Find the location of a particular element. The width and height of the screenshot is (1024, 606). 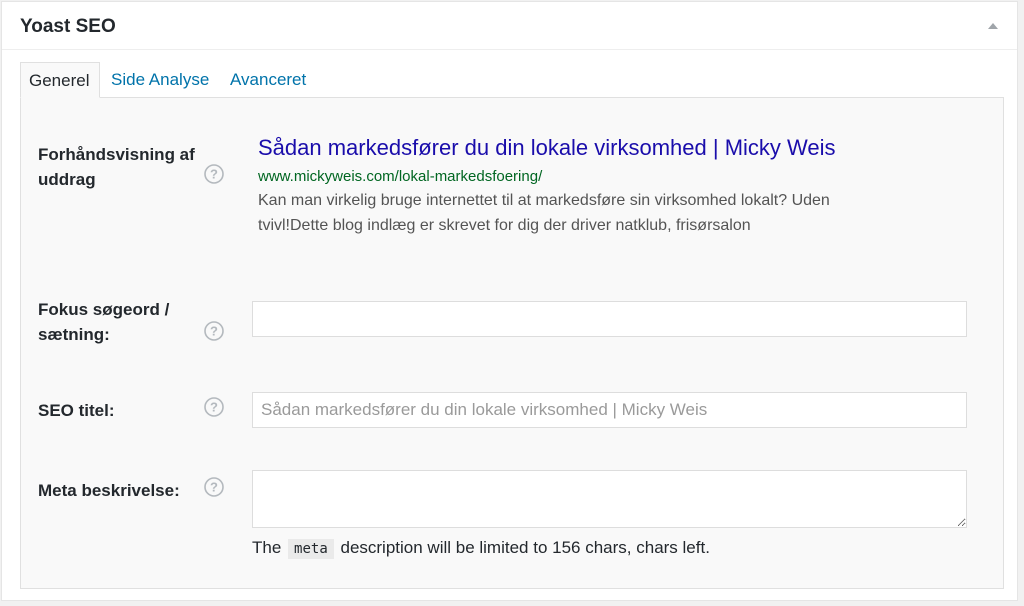

focus-keyword-input is located at coordinates (609, 319).